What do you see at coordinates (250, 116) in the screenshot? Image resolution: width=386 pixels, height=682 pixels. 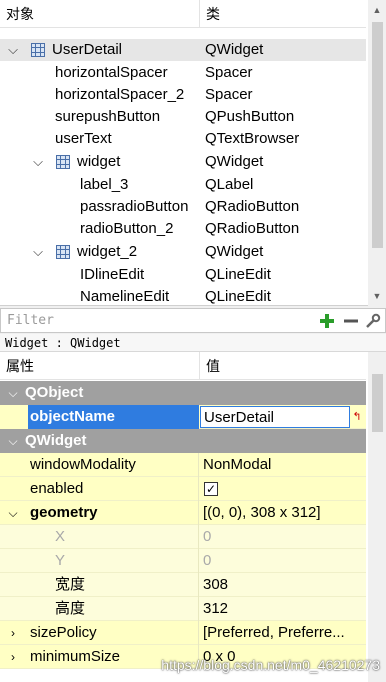 I see `tree-row-class: QPushButton` at bounding box center [250, 116].